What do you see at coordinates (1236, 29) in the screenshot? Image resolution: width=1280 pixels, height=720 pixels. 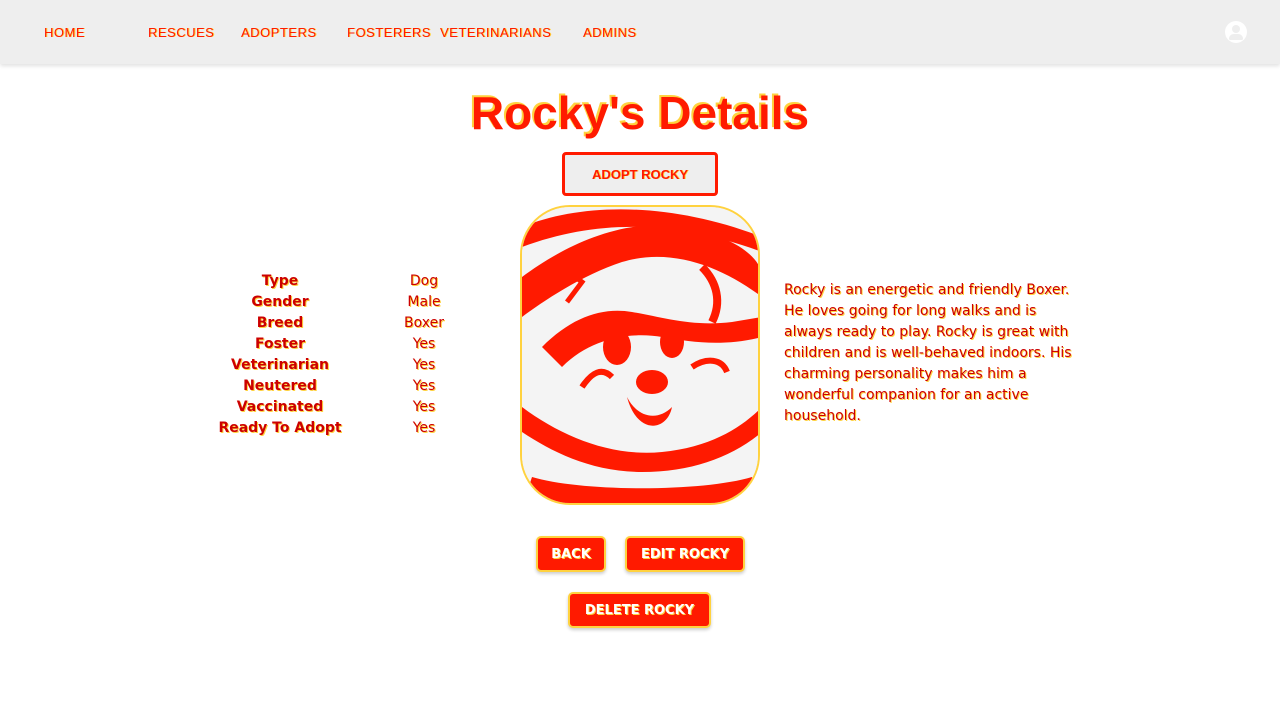 I see `account-head-shape` at bounding box center [1236, 29].